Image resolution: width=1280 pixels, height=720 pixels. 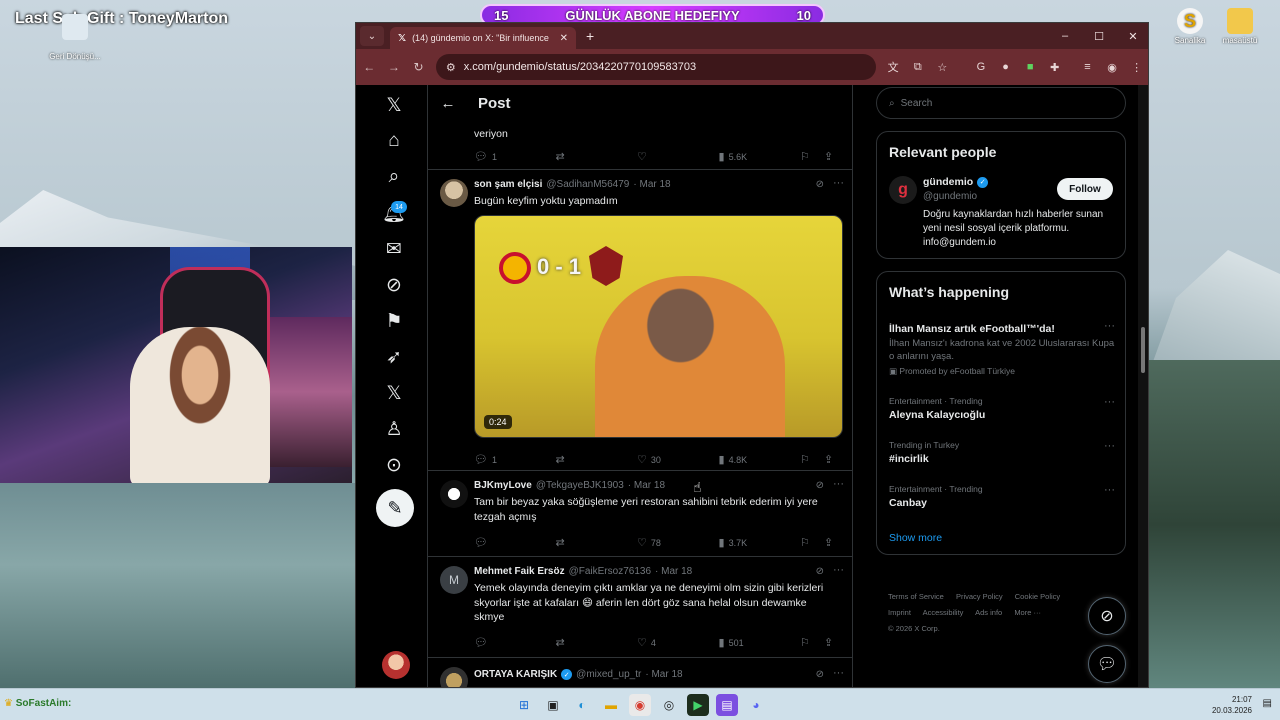 What do you see at coordinates (988, 612) in the screenshot?
I see `footer-link: Ads info` at bounding box center [988, 612].